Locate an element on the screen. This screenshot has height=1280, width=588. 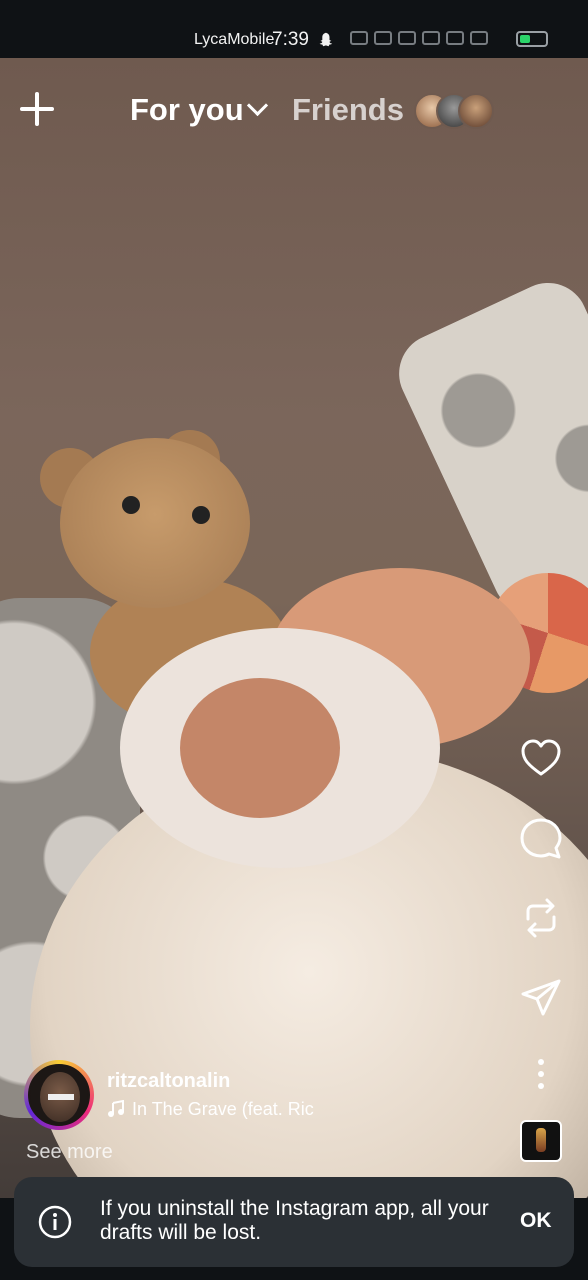
repost-button is located at coordinates (541, 918).